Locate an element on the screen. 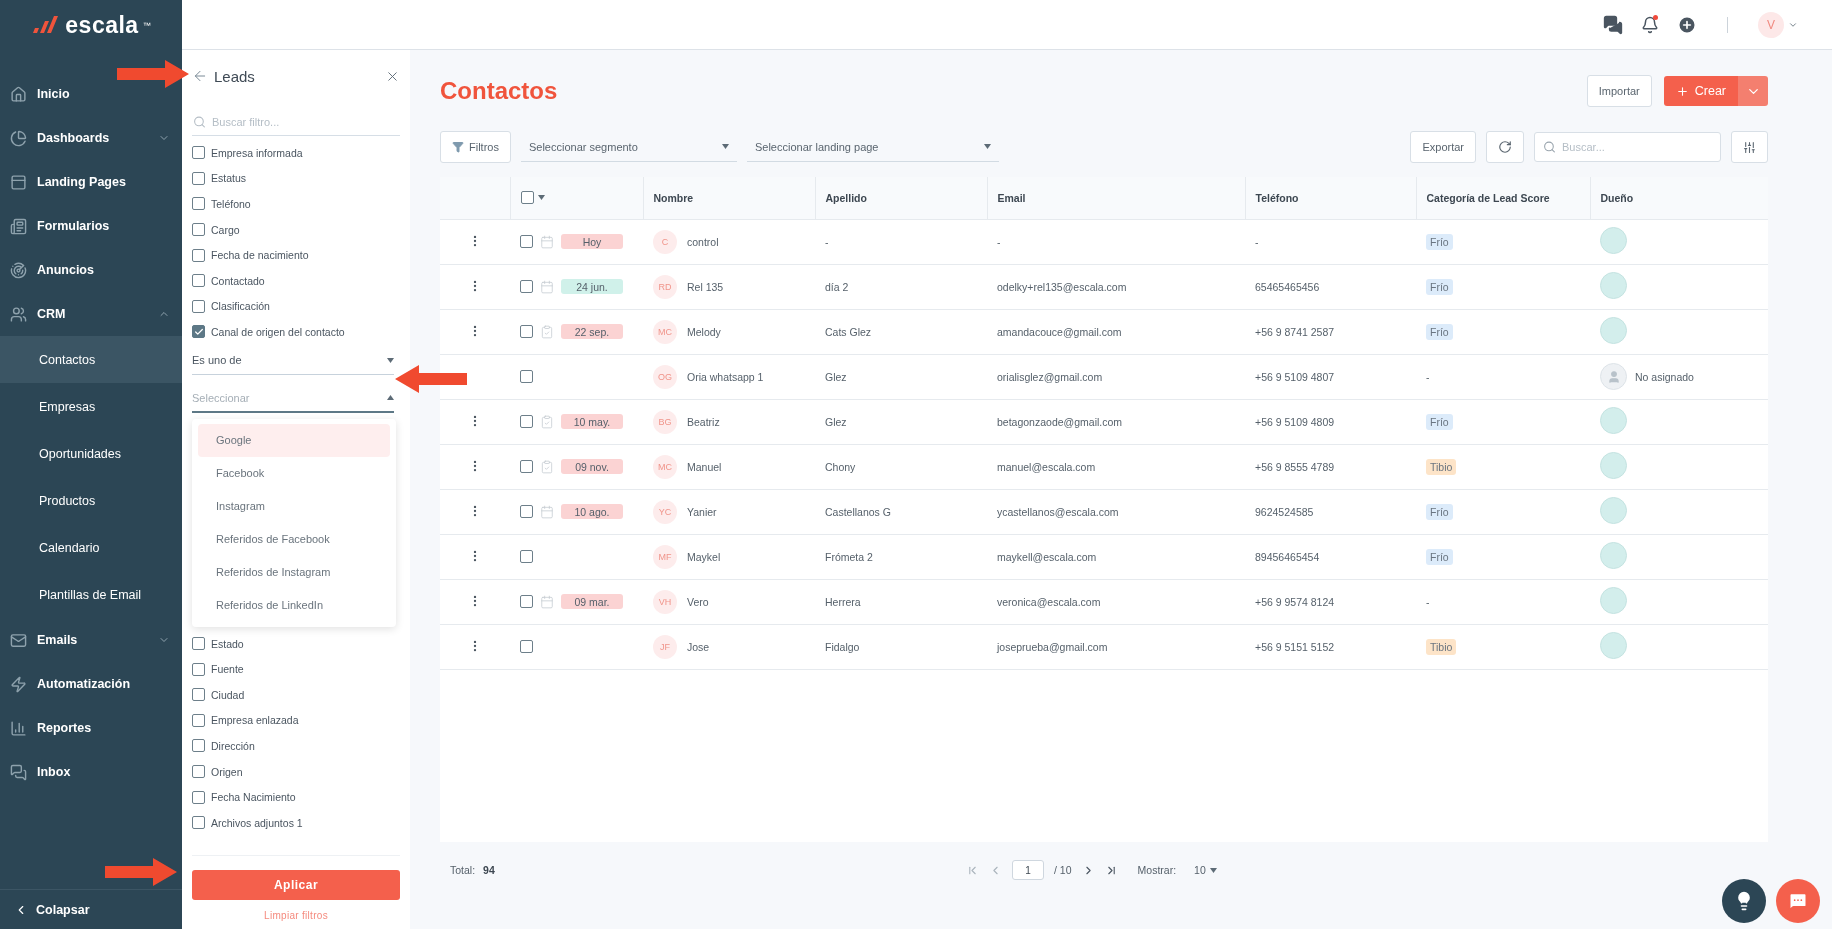  filter-option: Teléfono is located at coordinates (296, 204).